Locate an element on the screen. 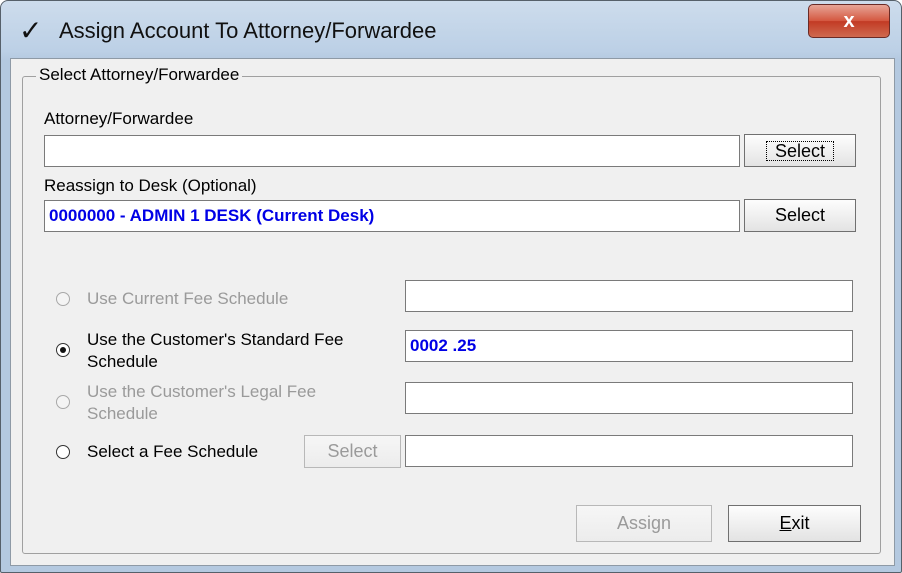  fee-schedule-value is located at coordinates (408, 450).